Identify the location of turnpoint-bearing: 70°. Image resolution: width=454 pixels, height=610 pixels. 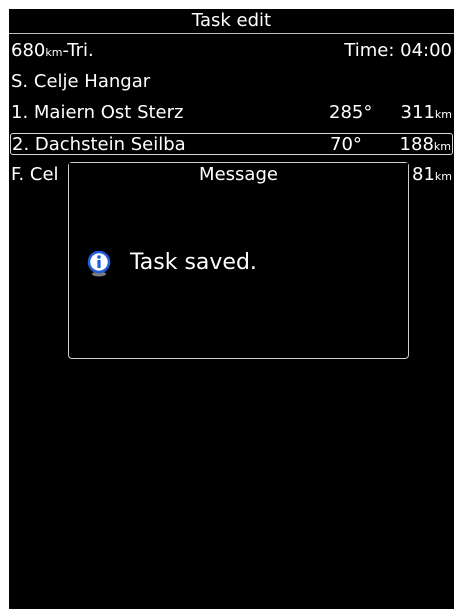
(346, 144).